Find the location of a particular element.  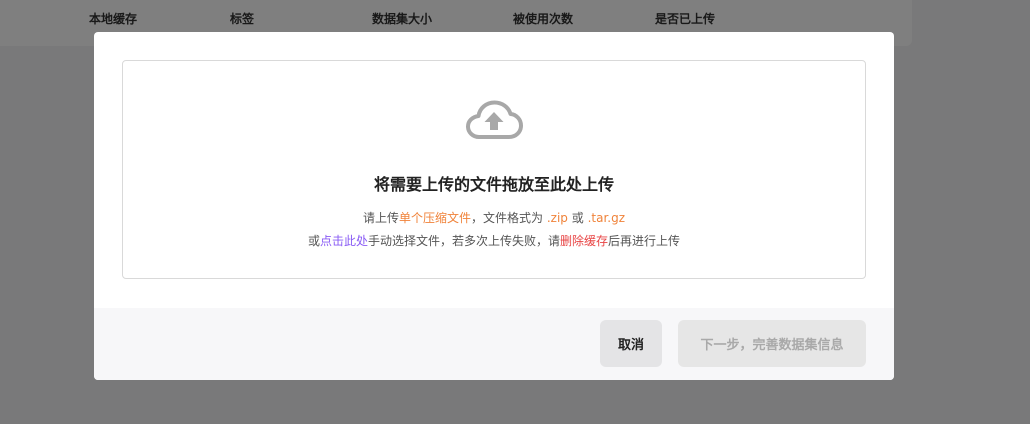

cancel-button: 取消 is located at coordinates (631, 343).